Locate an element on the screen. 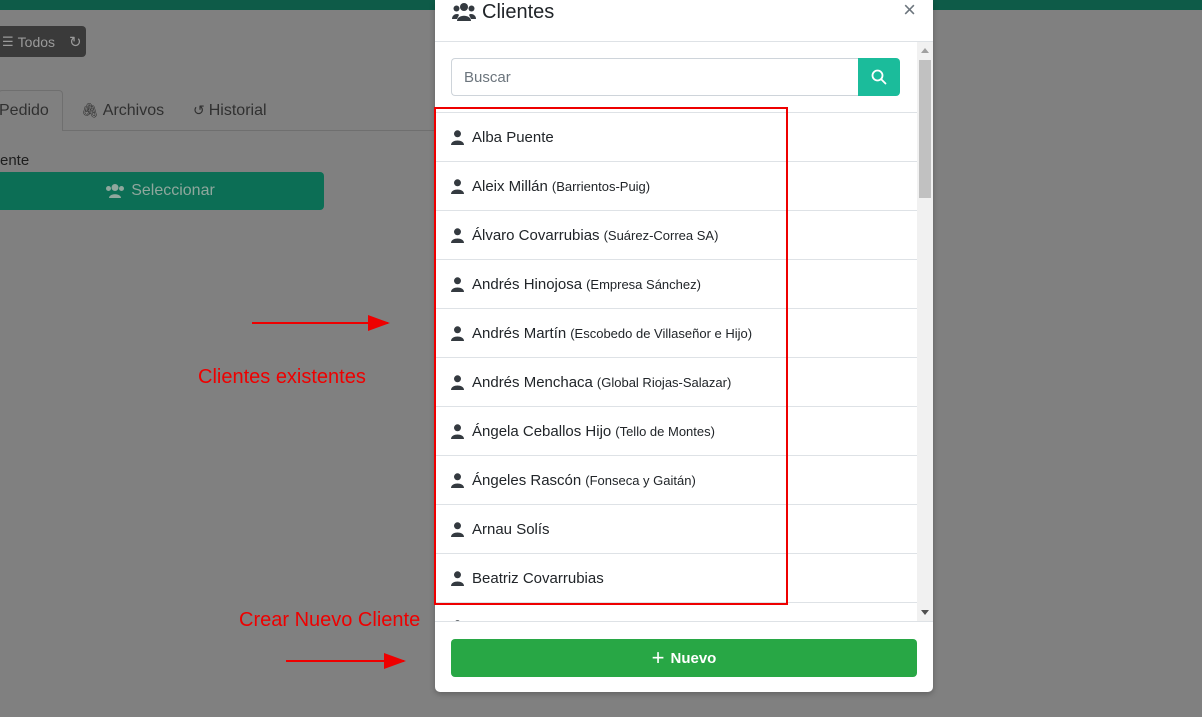 The width and height of the screenshot is (1202, 717). client-list-item: Ángeles Rascón (Fonseca y Gaitán) is located at coordinates (676, 480).